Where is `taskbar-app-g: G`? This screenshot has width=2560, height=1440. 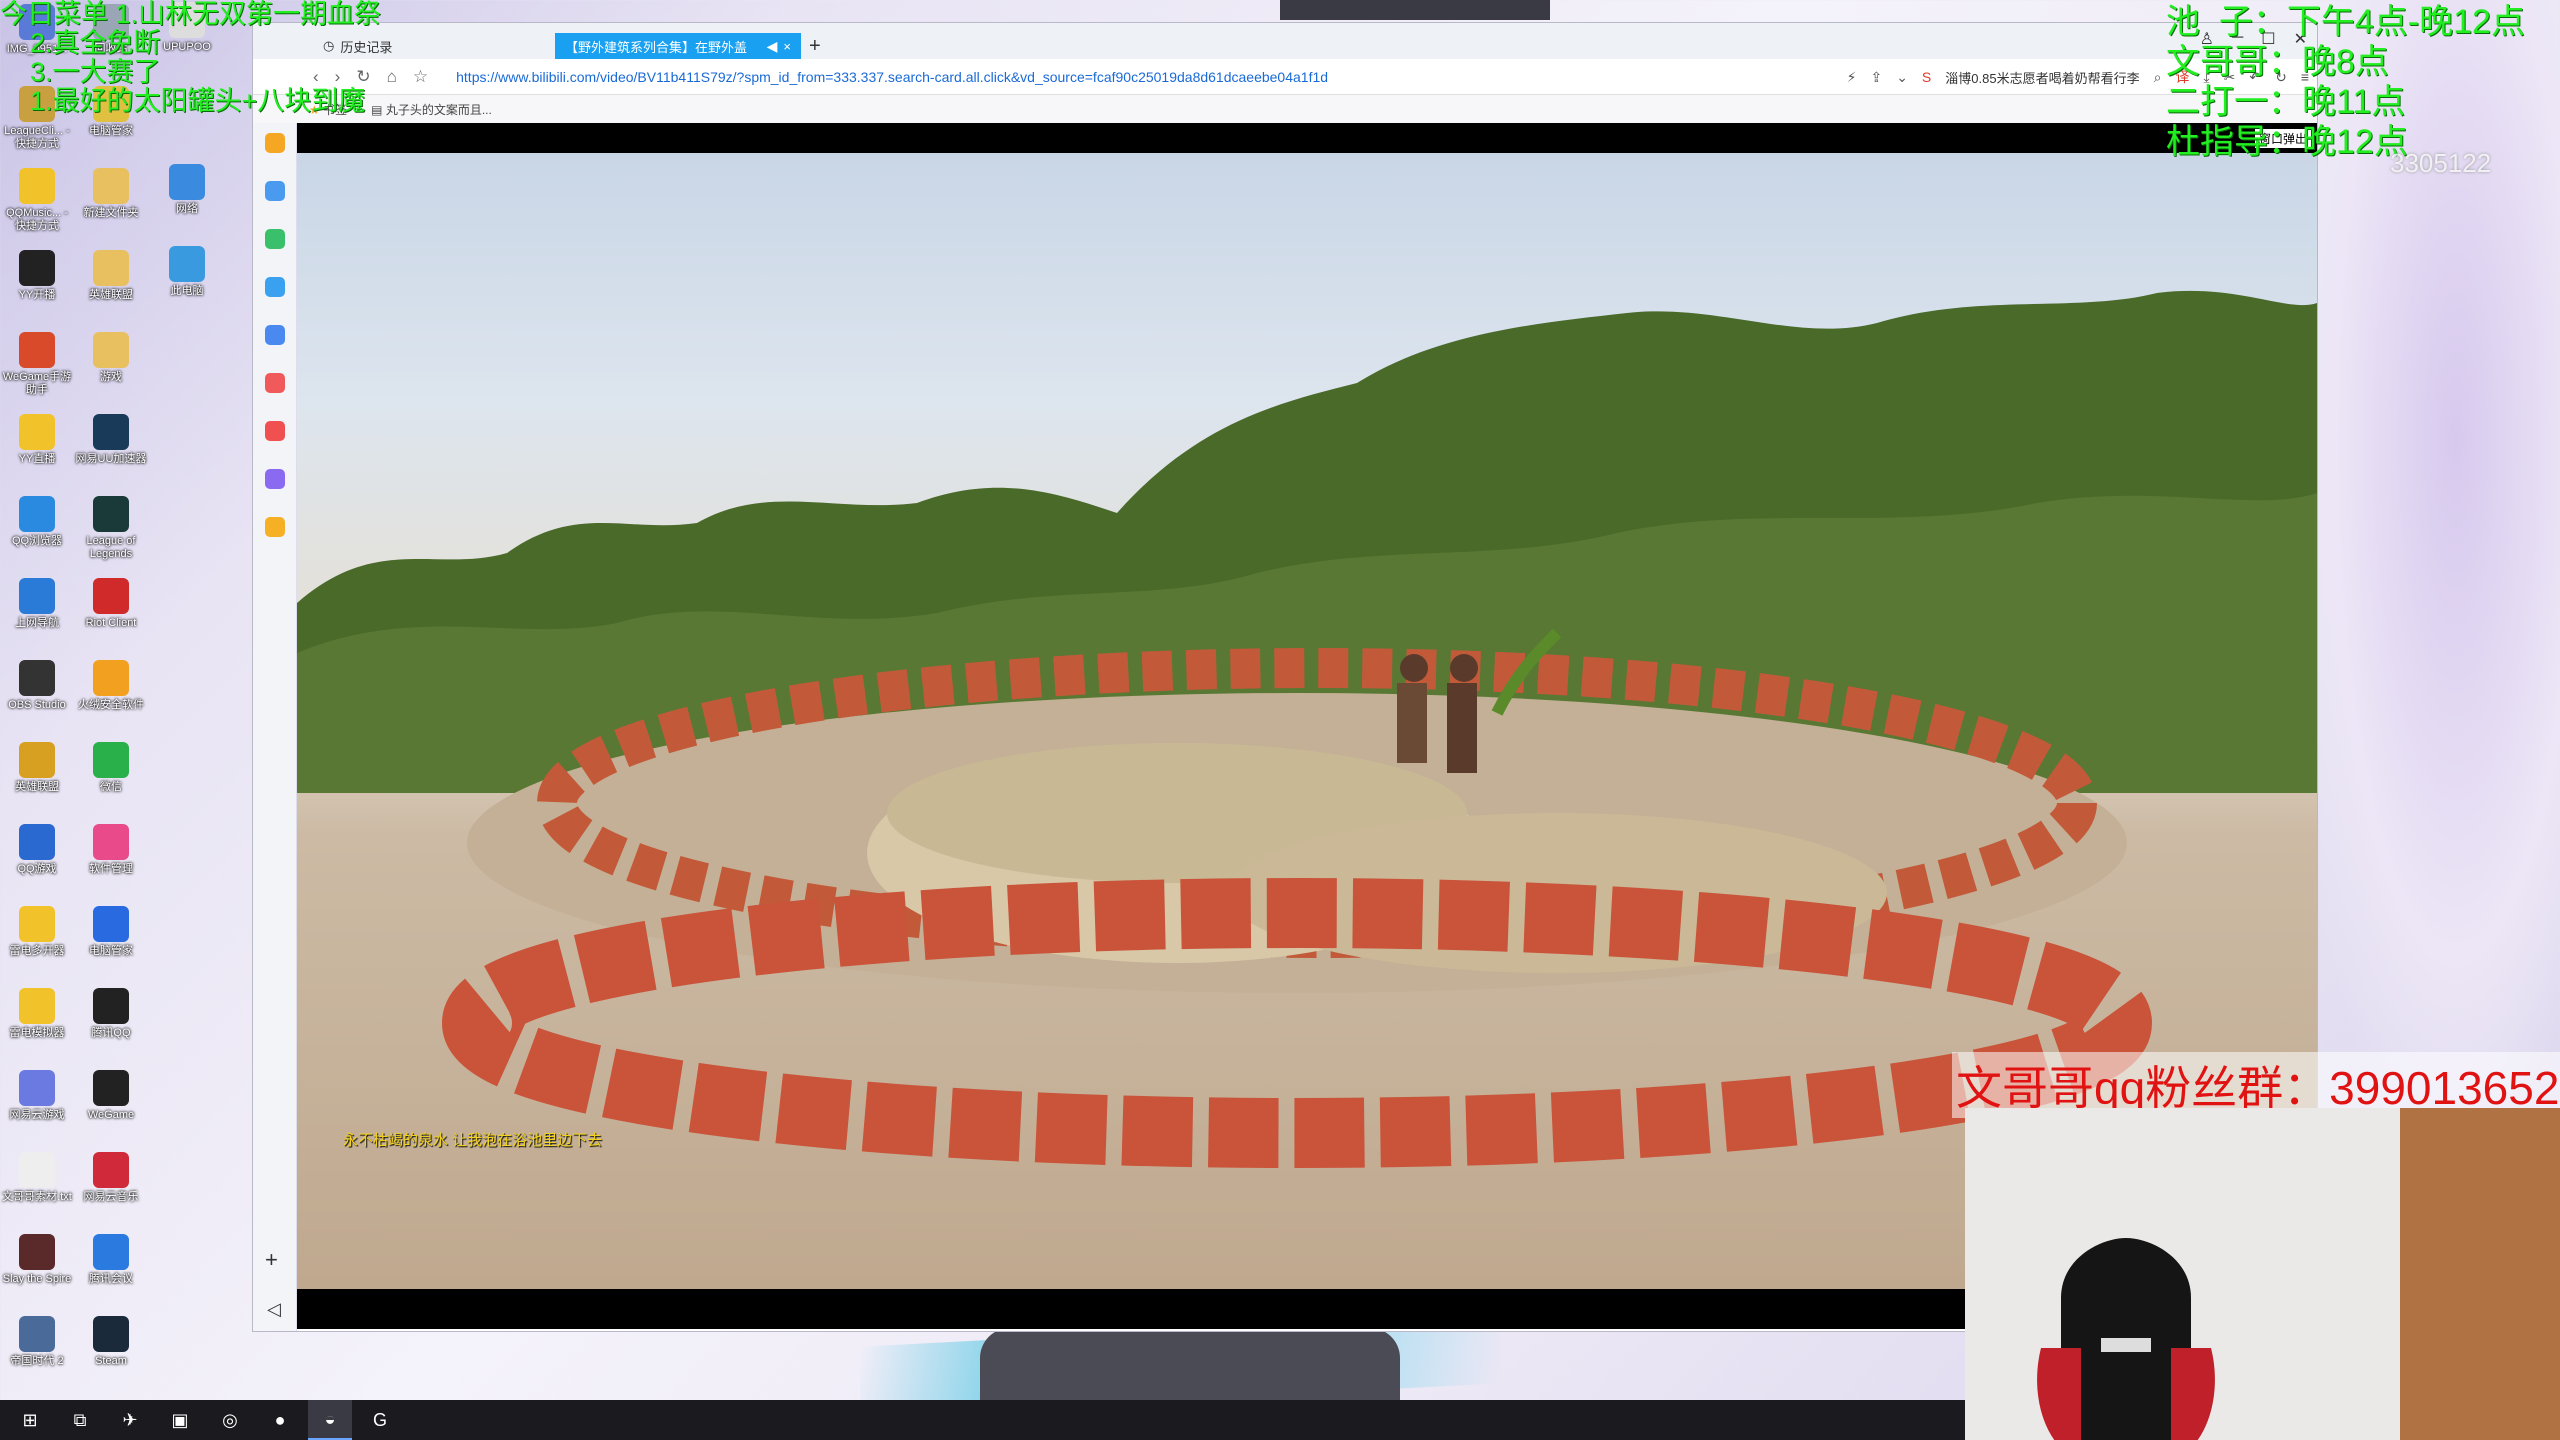 taskbar-app-g: G is located at coordinates (380, 1420).